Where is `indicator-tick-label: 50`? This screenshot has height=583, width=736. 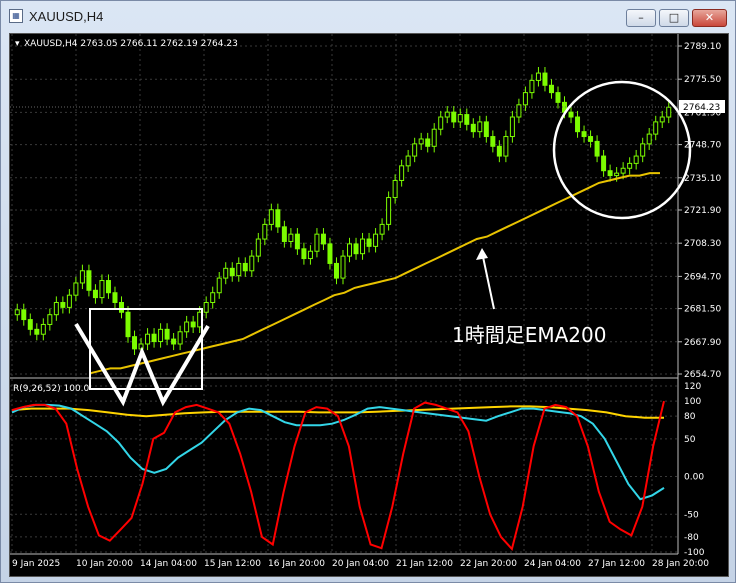
indicator-tick-label: 50 is located at coordinates (690, 440).